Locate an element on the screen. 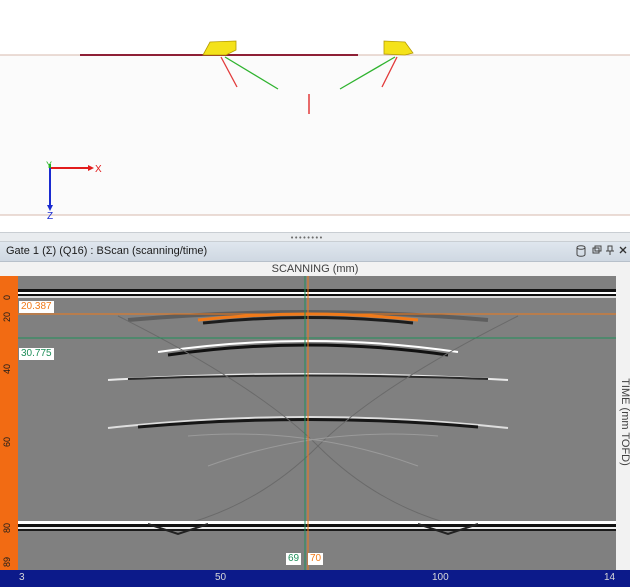  x-tick-50: 50 is located at coordinates (221, 577).